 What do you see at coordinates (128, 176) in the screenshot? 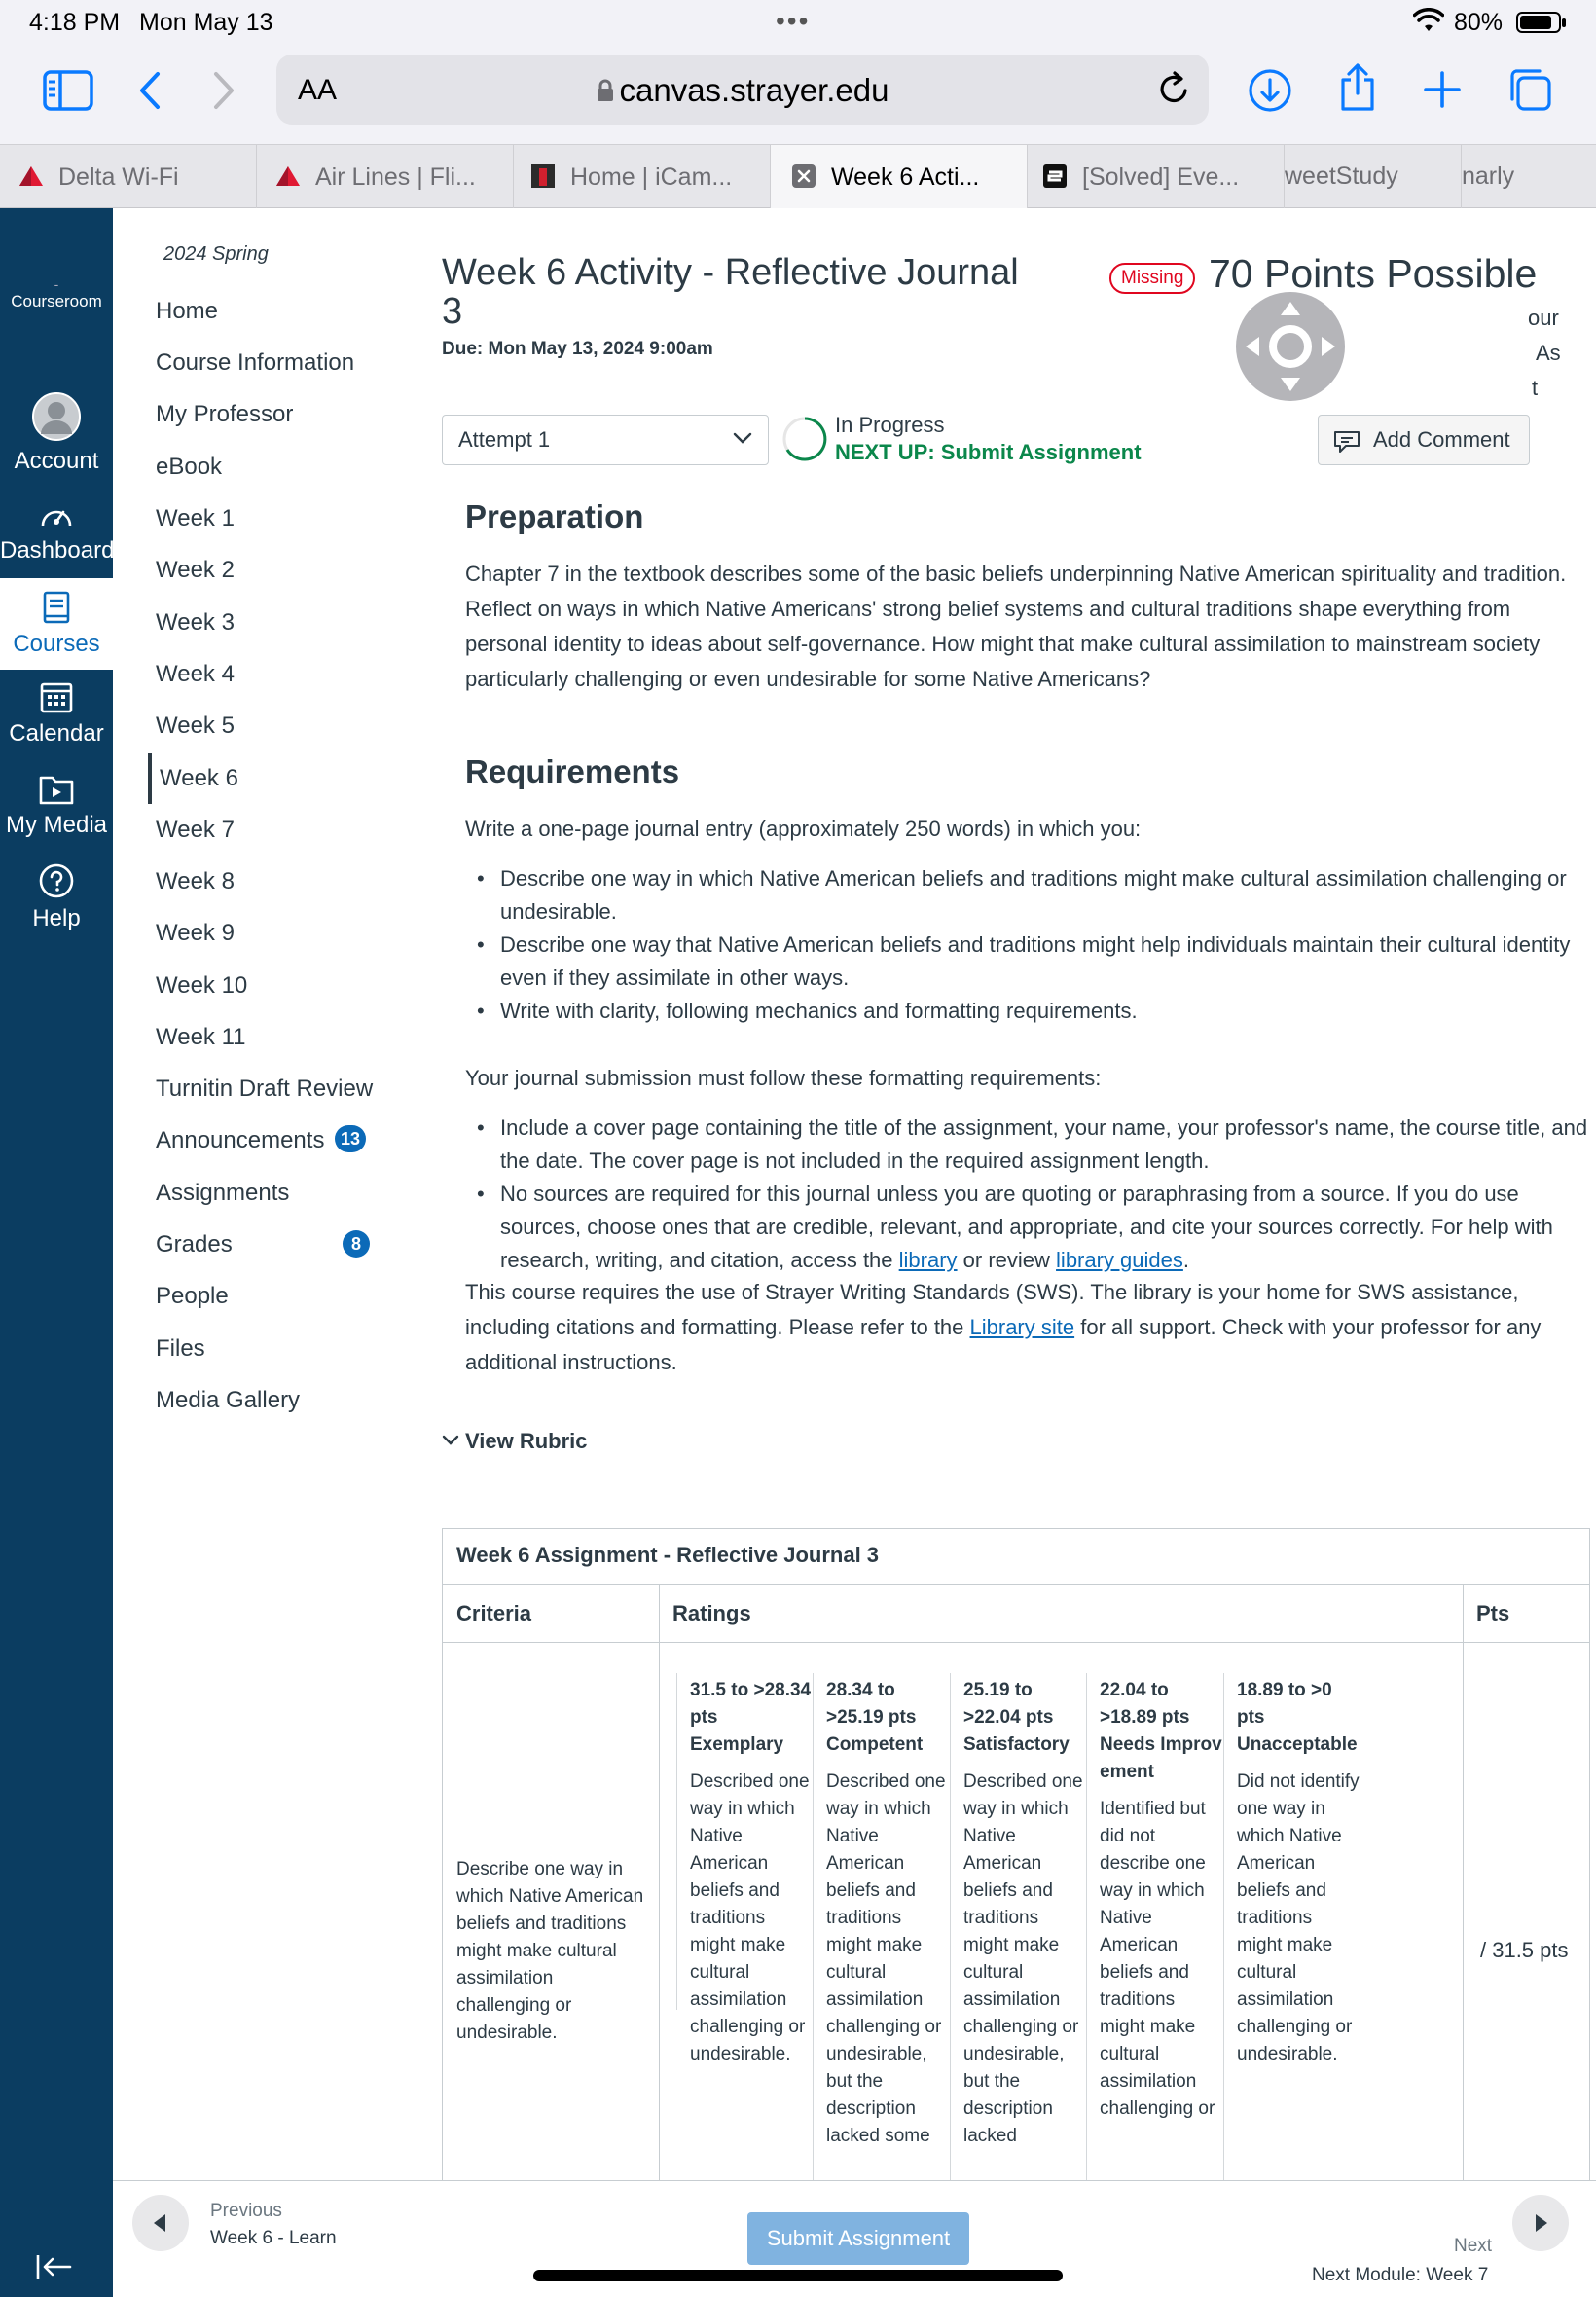
I see `browser-tab: Delta Wi-Fi` at bounding box center [128, 176].